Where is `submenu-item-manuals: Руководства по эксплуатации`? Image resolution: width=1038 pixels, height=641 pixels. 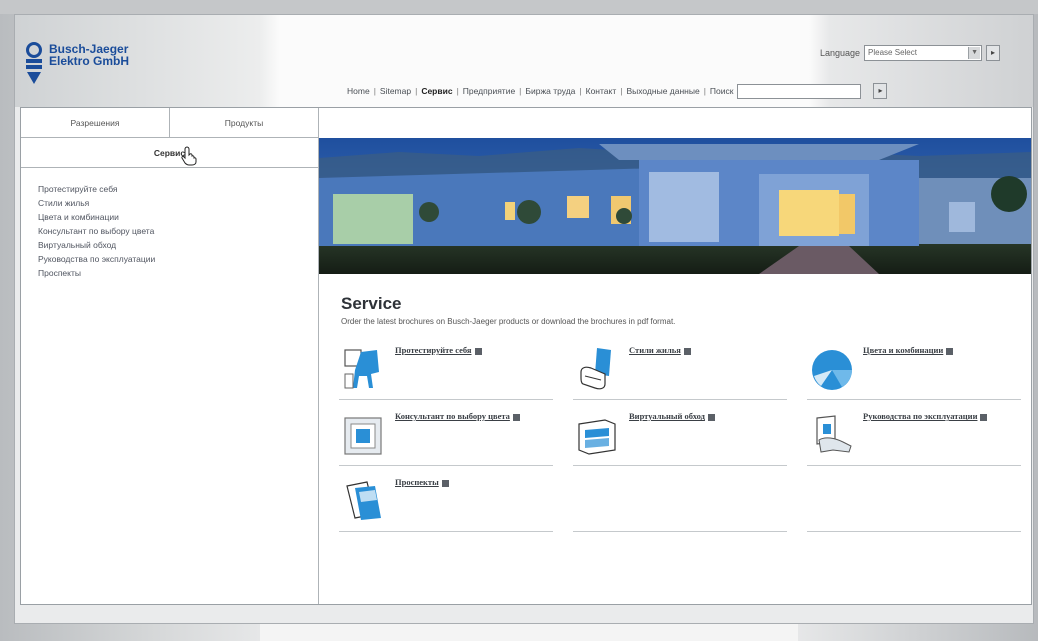
submenu-item-manuals: Руководства по эксплуатации is located at coordinates (178, 259).